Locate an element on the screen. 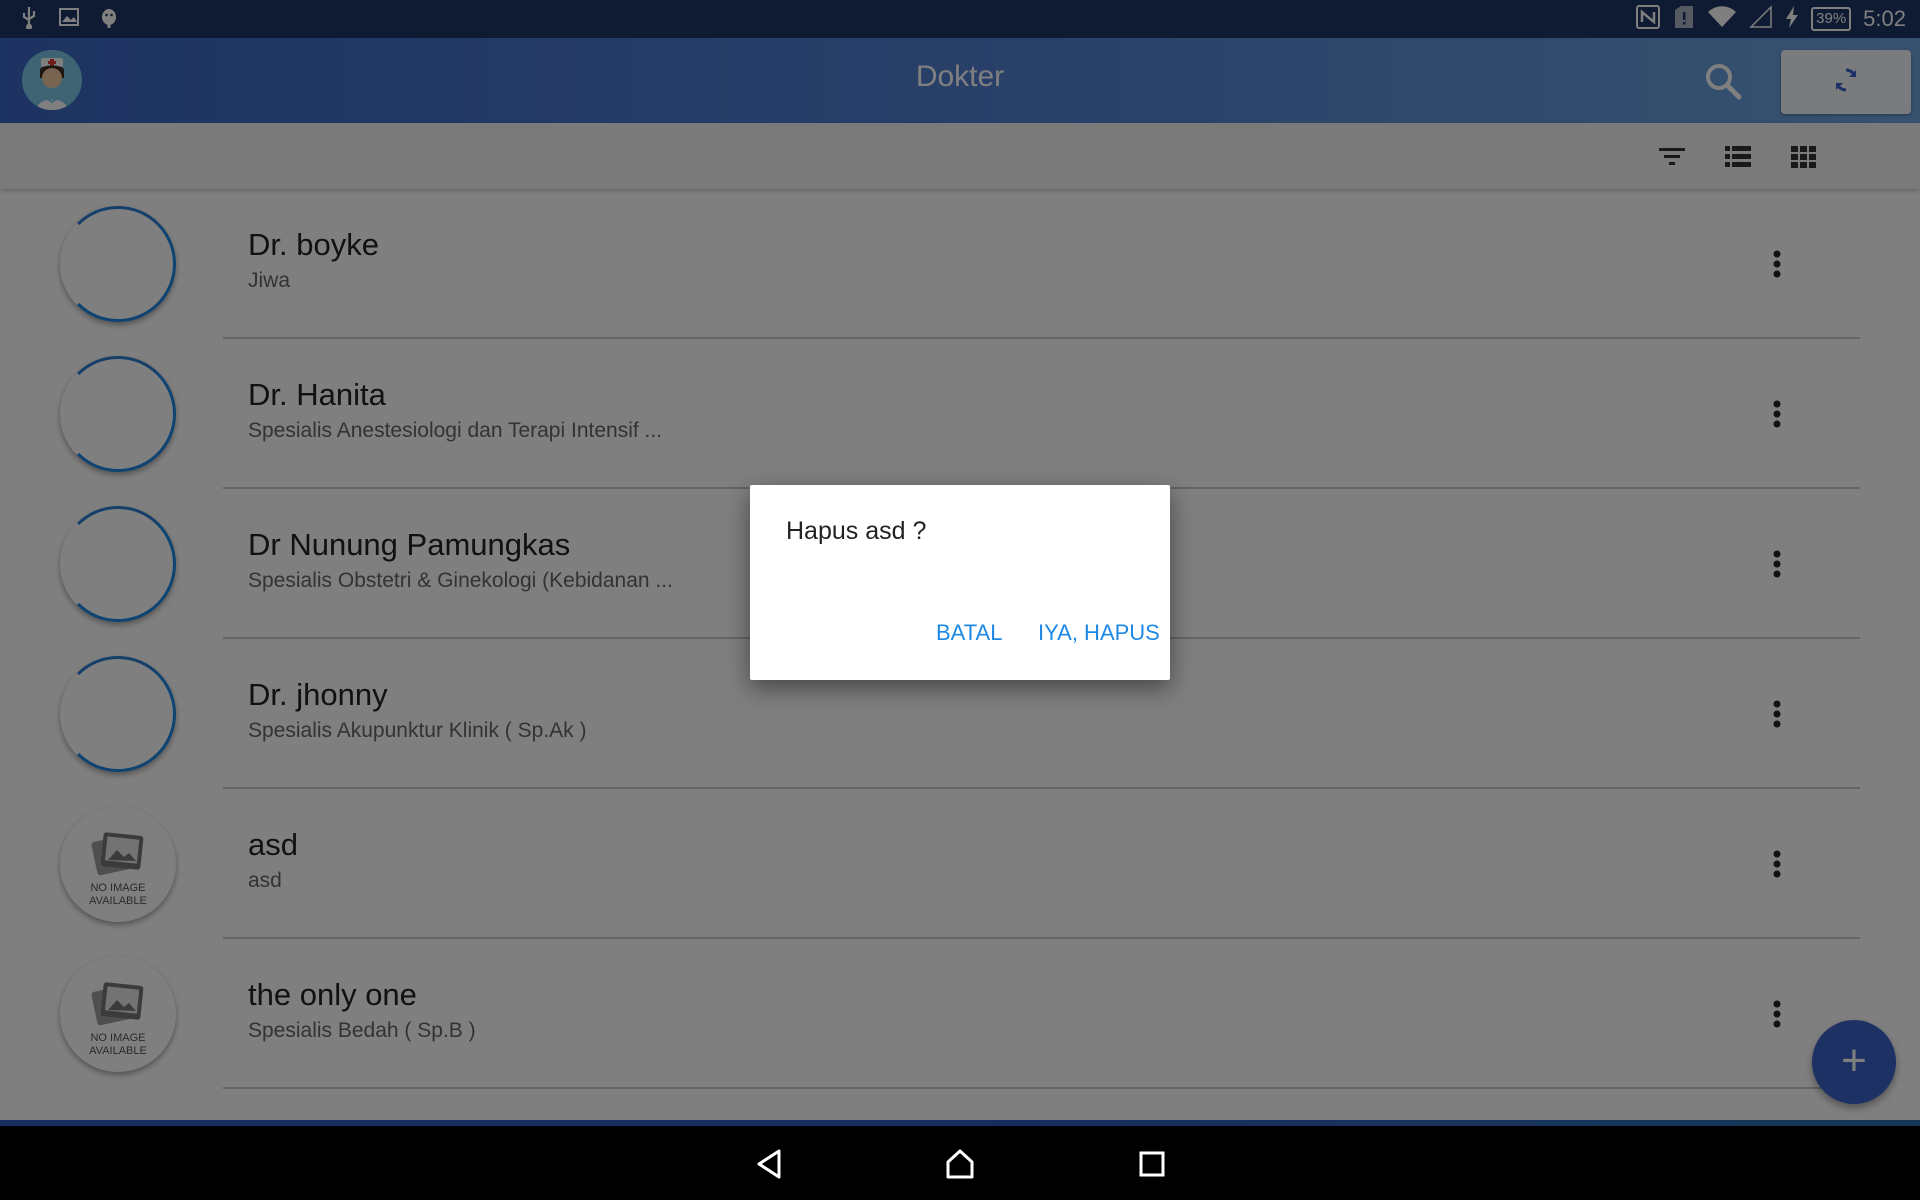  cancel-button: BATAL is located at coordinates (969, 633).